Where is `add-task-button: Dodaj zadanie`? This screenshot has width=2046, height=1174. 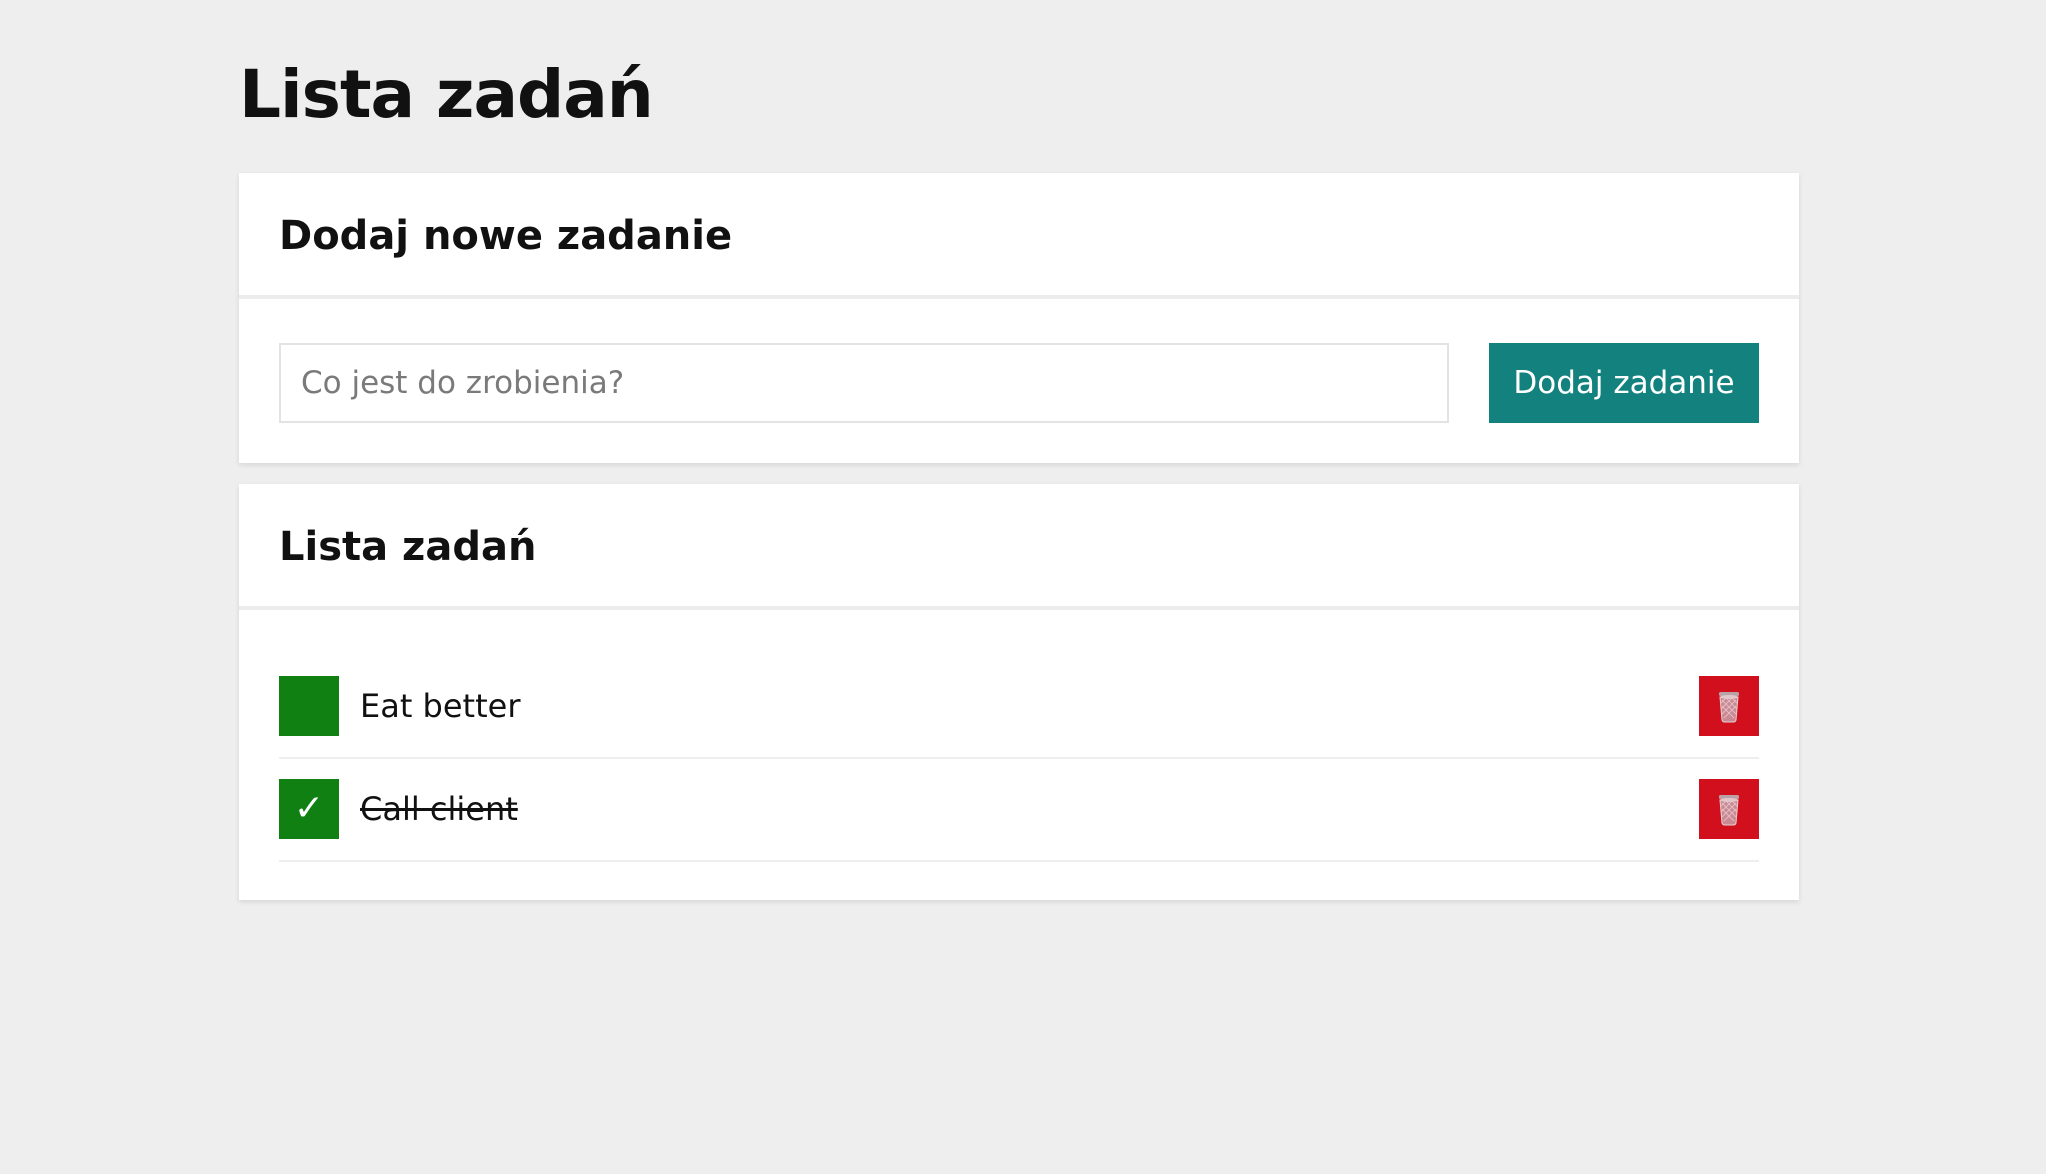 add-task-button: Dodaj zadanie is located at coordinates (1624, 383).